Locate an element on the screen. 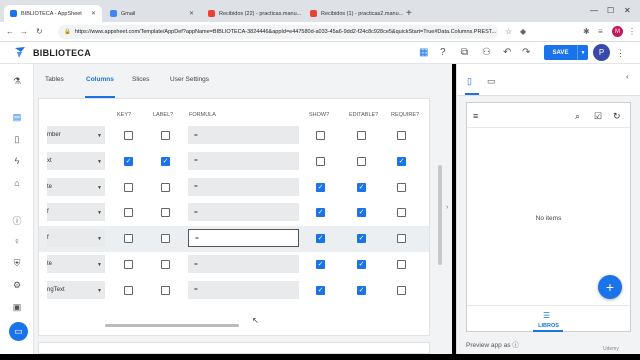 The image size is (640, 360). help-icon: ? is located at coordinates (443, 52).